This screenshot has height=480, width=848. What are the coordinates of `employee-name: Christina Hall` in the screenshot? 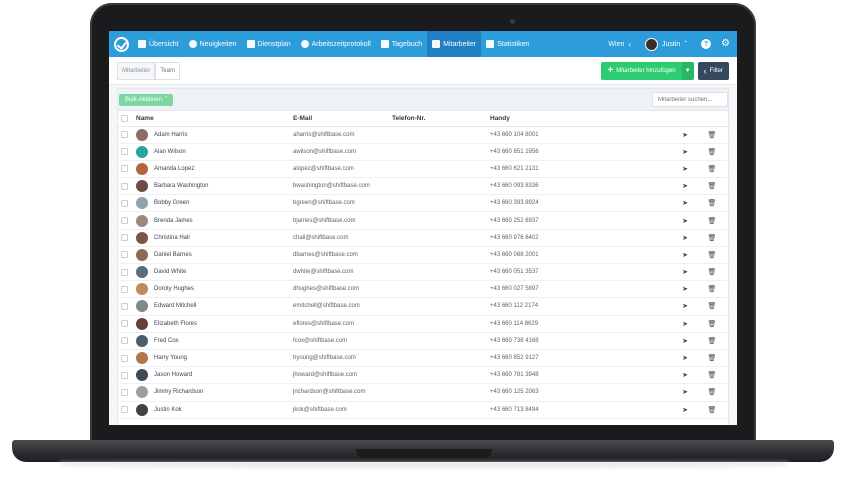 It's located at (172, 238).